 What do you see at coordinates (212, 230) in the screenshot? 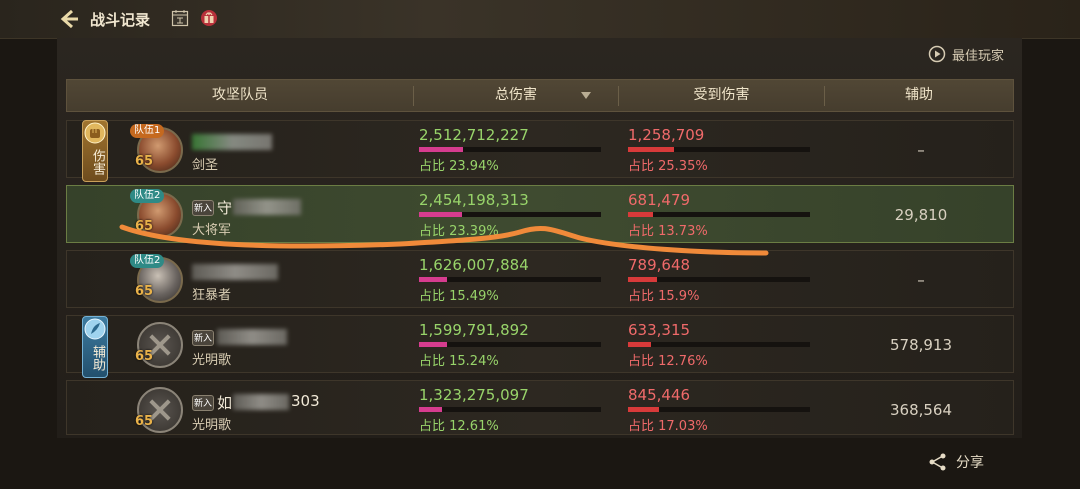
I see `player-job: 大将军` at bounding box center [212, 230].